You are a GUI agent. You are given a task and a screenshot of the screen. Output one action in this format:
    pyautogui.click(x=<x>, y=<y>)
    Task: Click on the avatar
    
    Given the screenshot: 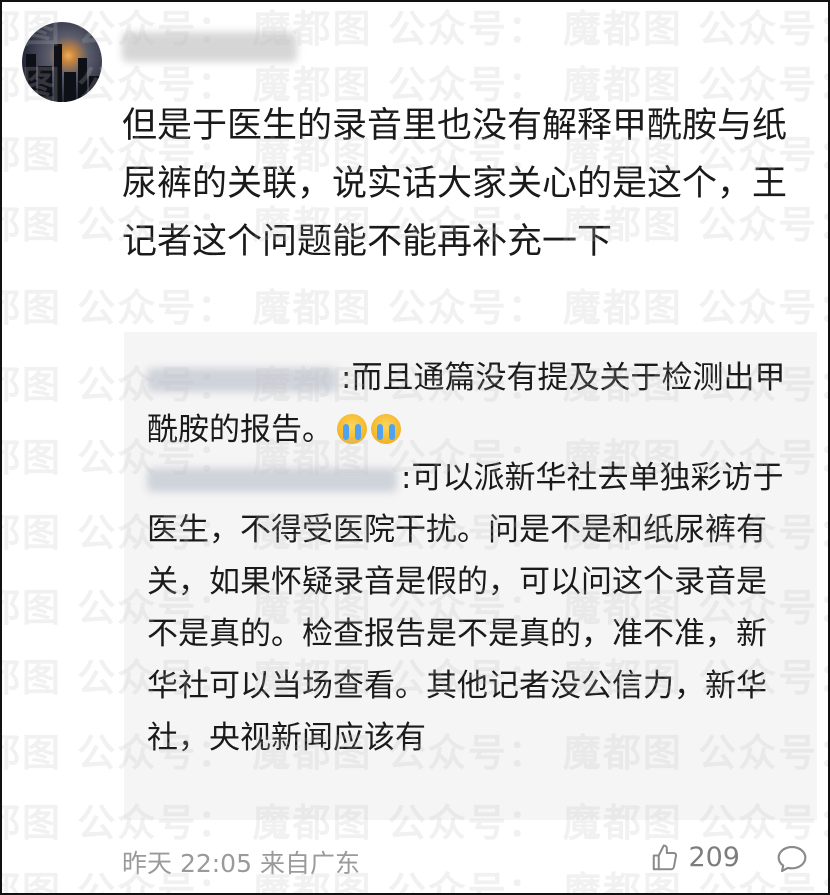 What is the action you would take?
    pyautogui.click(x=62, y=62)
    